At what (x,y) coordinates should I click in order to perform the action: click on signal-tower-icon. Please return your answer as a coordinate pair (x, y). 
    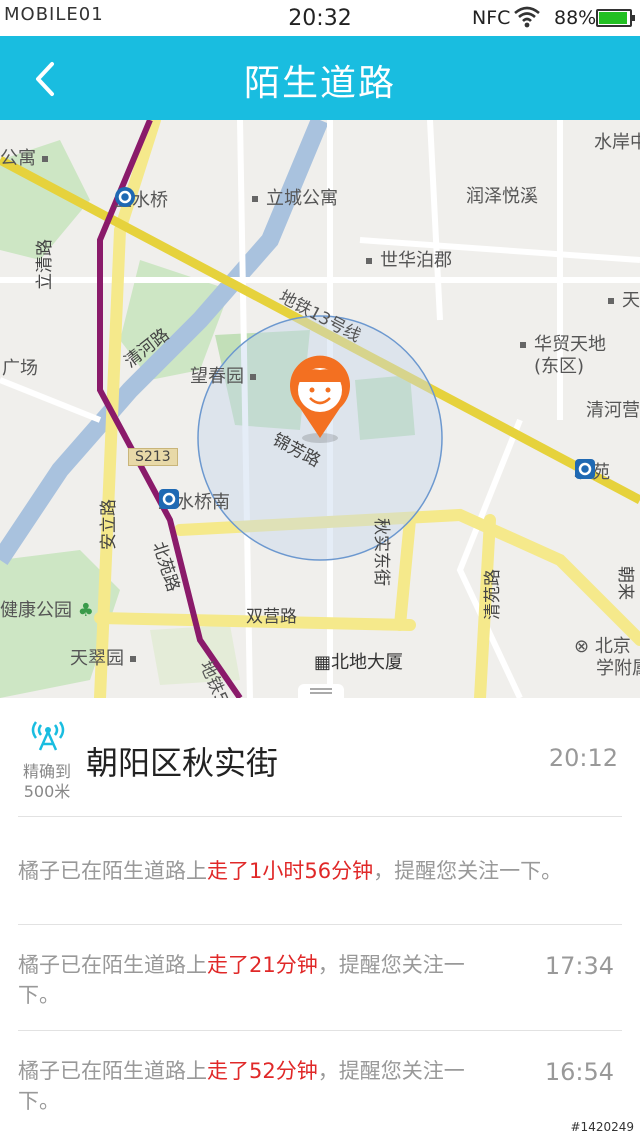
    Looking at the image, I should click on (48, 736).